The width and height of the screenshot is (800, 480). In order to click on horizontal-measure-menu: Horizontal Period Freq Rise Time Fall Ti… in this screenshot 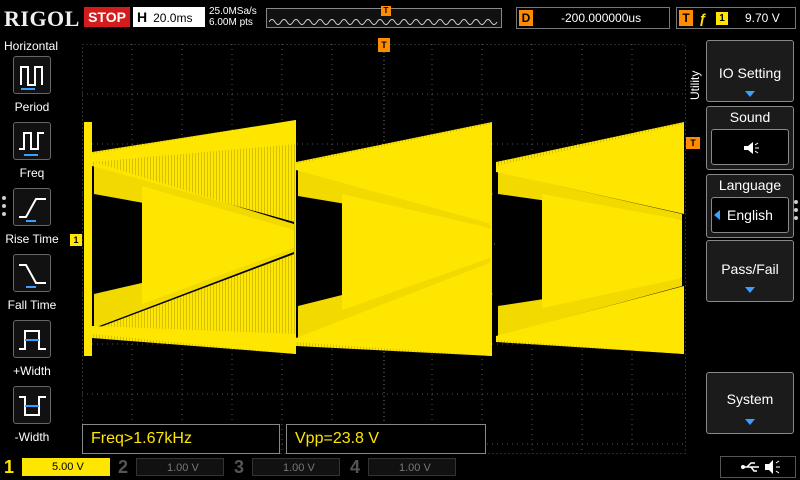, I will do `click(31, 244)`.